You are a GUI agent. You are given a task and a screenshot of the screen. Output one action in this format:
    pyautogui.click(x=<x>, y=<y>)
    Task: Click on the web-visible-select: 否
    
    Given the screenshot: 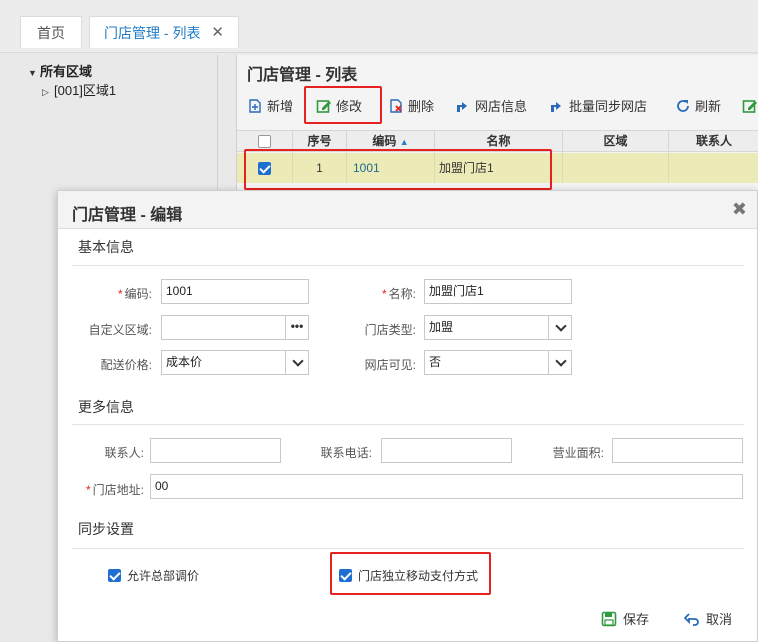 What is the action you would take?
    pyautogui.click(x=498, y=362)
    